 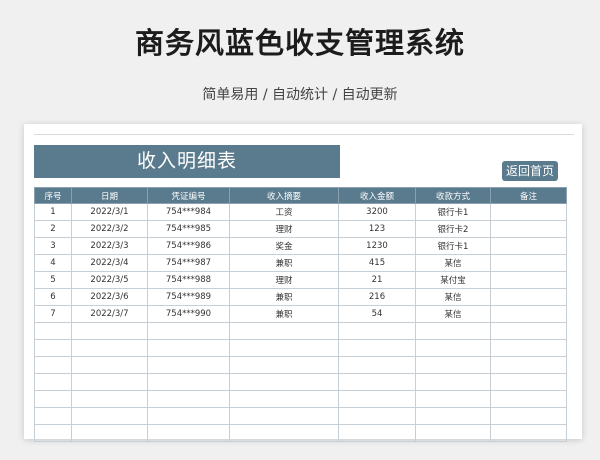 I want to click on back-to-home-button: 返回首页, so click(x=530, y=171).